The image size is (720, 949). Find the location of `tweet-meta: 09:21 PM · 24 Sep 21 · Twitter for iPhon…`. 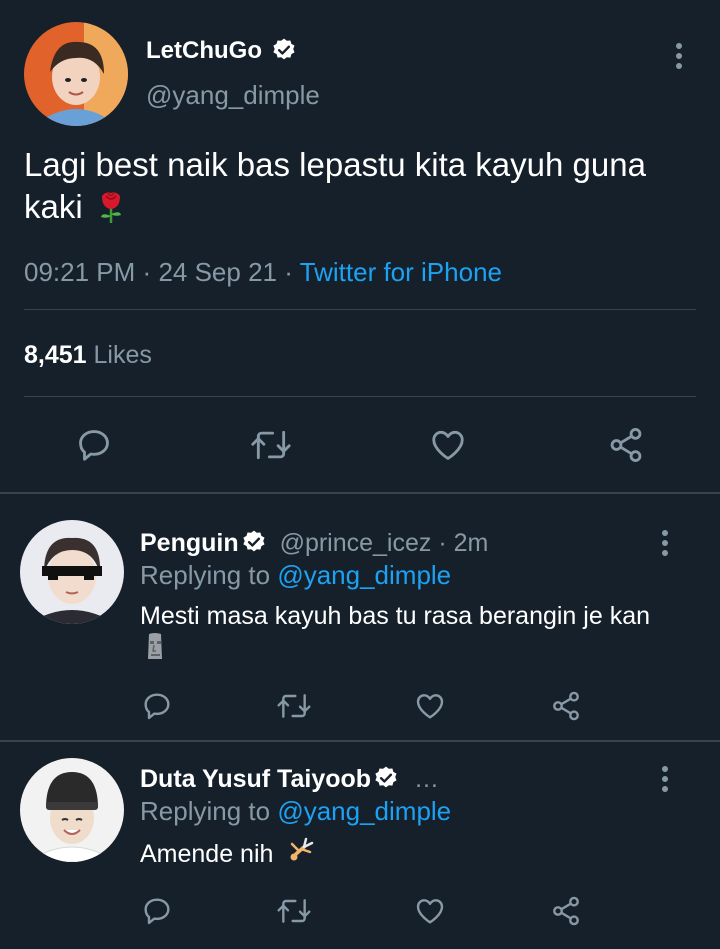

tweet-meta: 09:21 PM · 24 Sep 21 · Twitter for iPhon… is located at coordinates (263, 272).